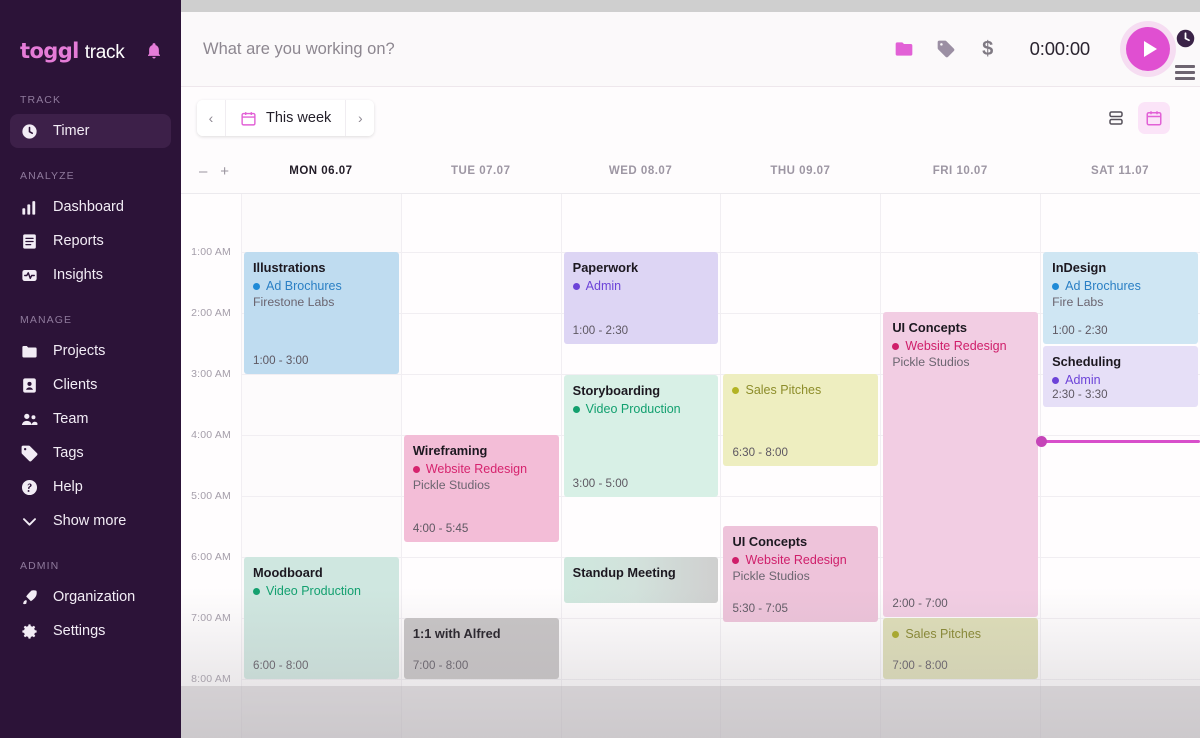 The height and width of the screenshot is (738, 1200). Describe the element at coordinates (321, 171) in the screenshot. I see `day-header-0: MON 06.07` at that location.